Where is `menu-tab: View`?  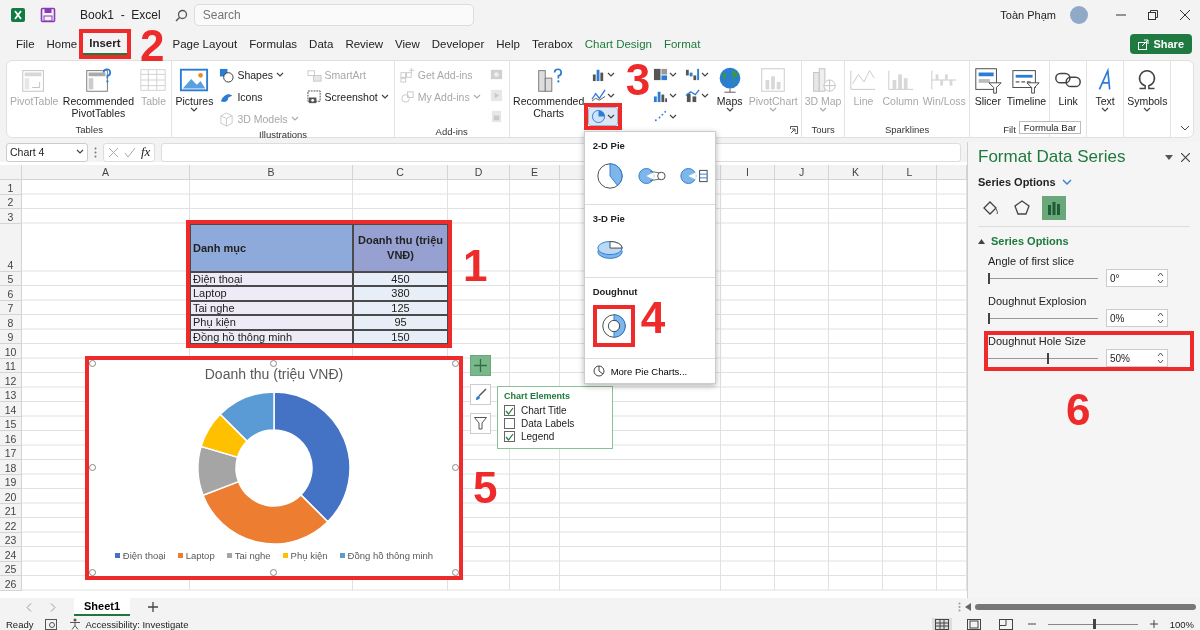
menu-tab: View is located at coordinates (407, 44).